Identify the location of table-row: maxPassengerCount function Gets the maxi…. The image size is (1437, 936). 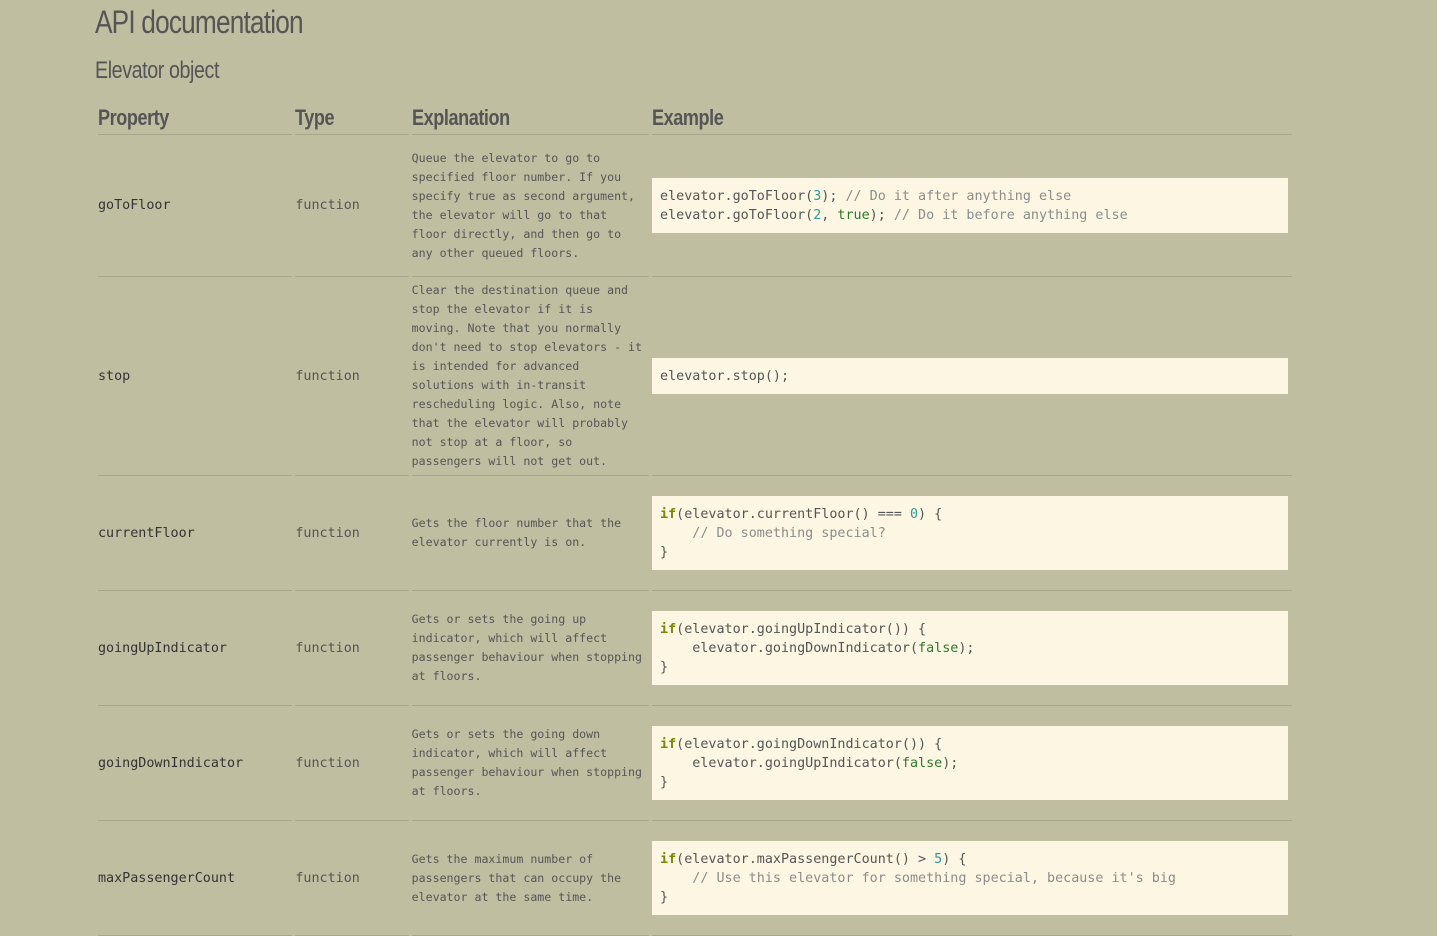
(695, 878).